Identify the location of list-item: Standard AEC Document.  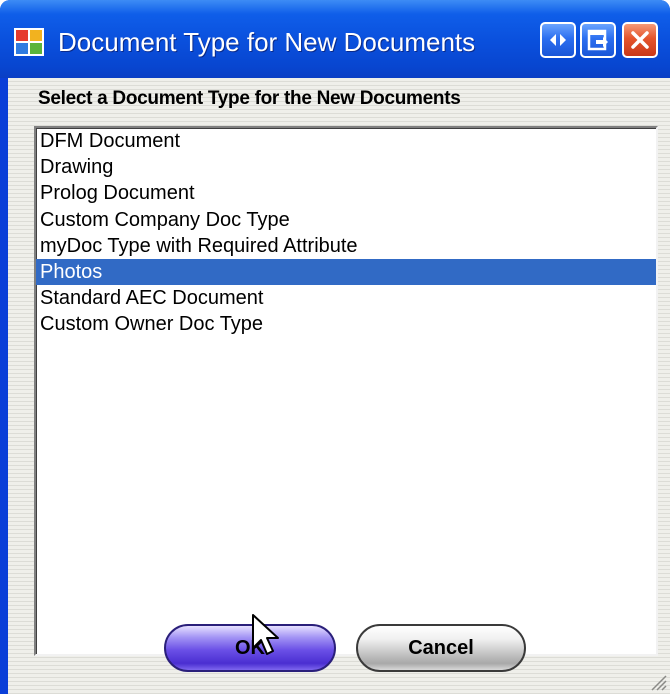
(346, 298).